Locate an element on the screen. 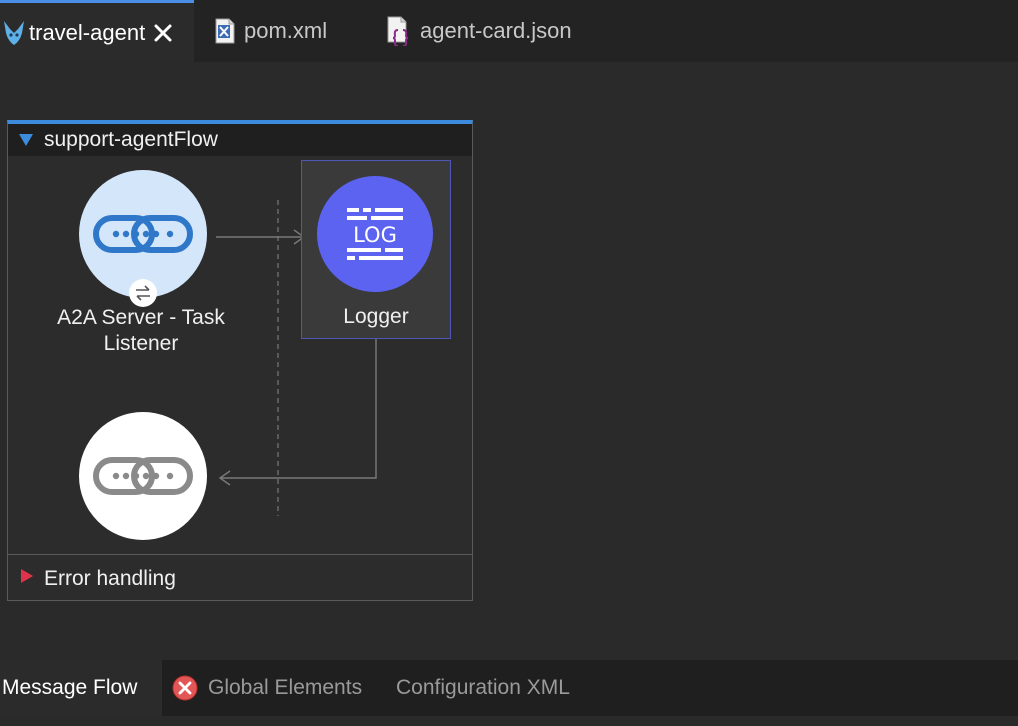 The height and width of the screenshot is (726, 1018). editor-tab-bar: travel-agent pom.xml agent-card.json is located at coordinates (509, 31).